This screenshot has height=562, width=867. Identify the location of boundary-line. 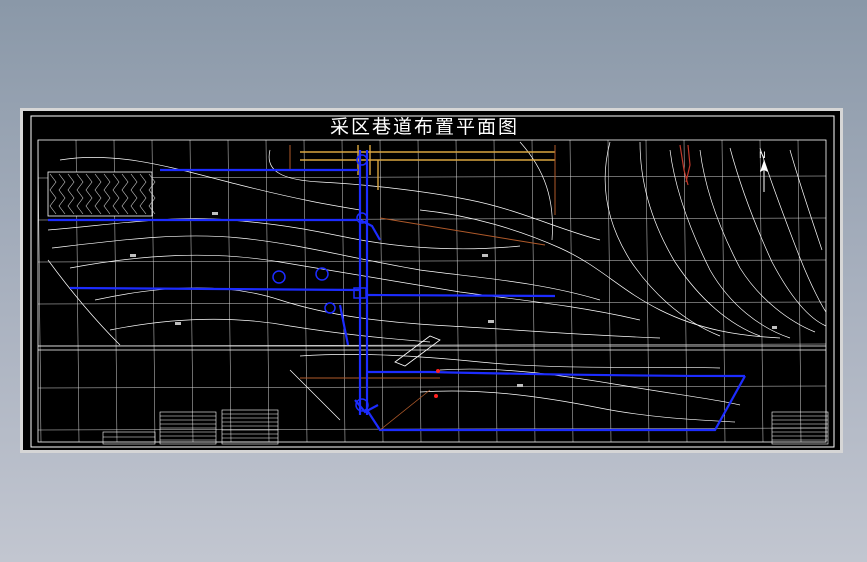
(405, 410).